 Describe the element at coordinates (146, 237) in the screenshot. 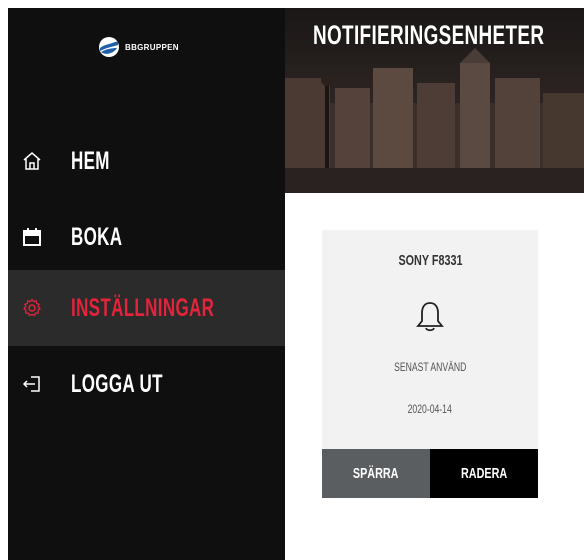

I see `nav-item-boka: BOKA` at that location.